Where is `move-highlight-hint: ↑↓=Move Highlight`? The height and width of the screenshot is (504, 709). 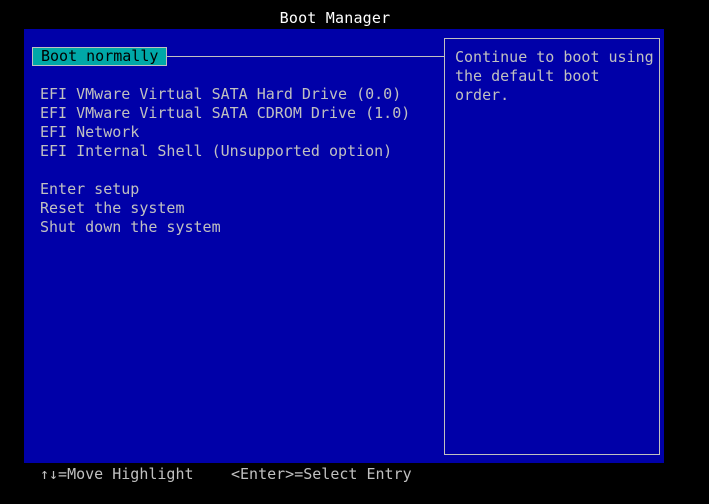
move-highlight-hint: ↑↓=Move Highlight is located at coordinates (117, 474).